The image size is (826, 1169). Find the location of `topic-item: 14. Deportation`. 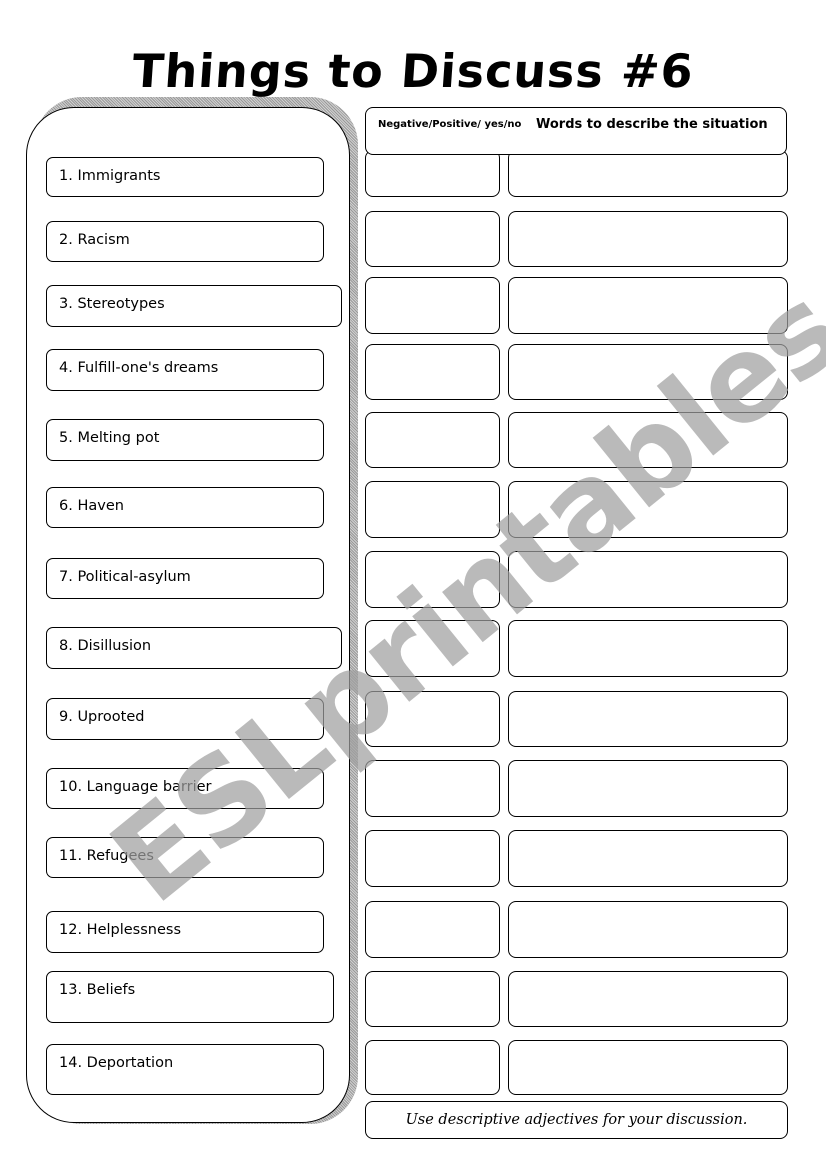

topic-item: 14. Deportation is located at coordinates (185, 1069).